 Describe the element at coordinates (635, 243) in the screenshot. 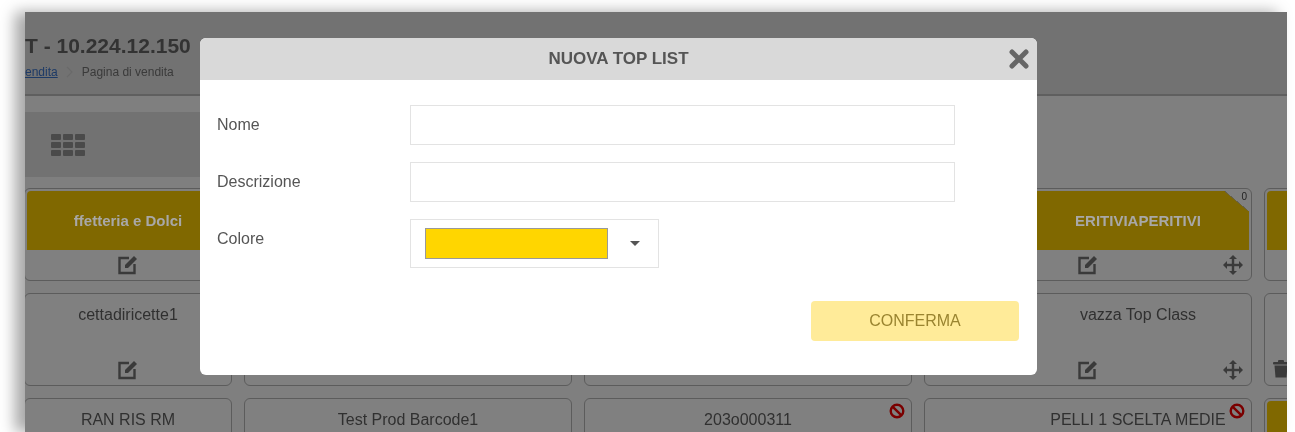

I see `caret-icon` at that location.